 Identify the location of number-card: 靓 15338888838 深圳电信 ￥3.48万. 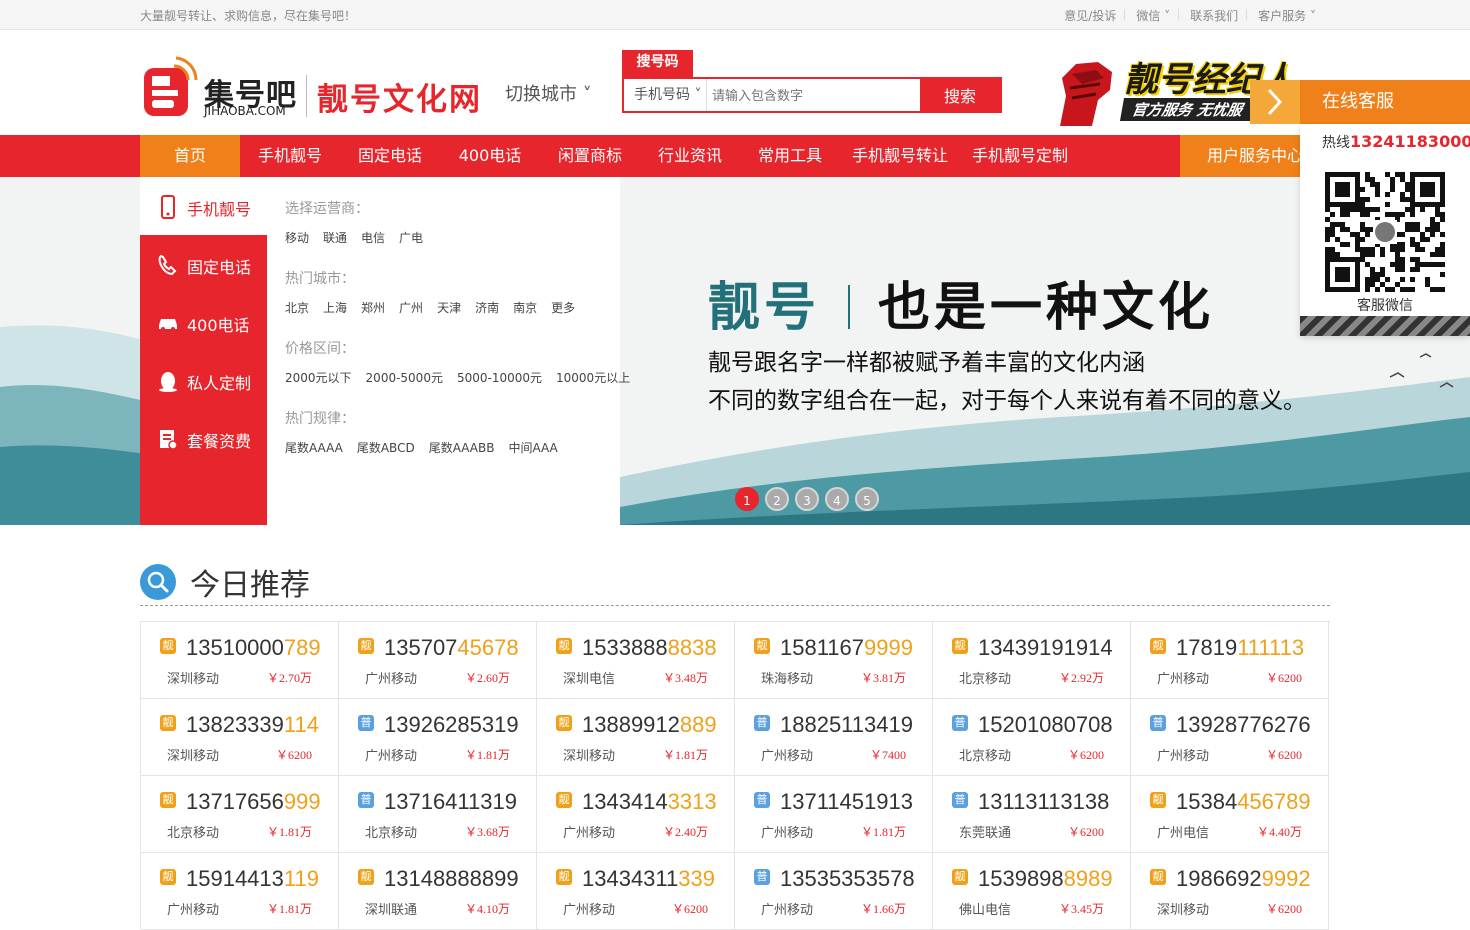
(636, 660).